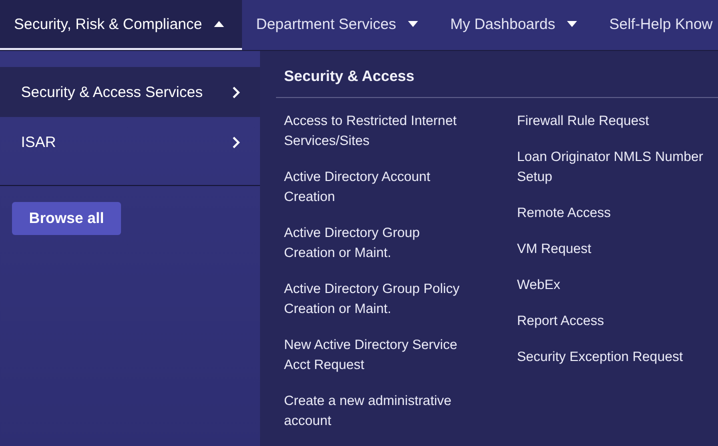  I want to click on nav-menu-item: Department Services, so click(339, 25).